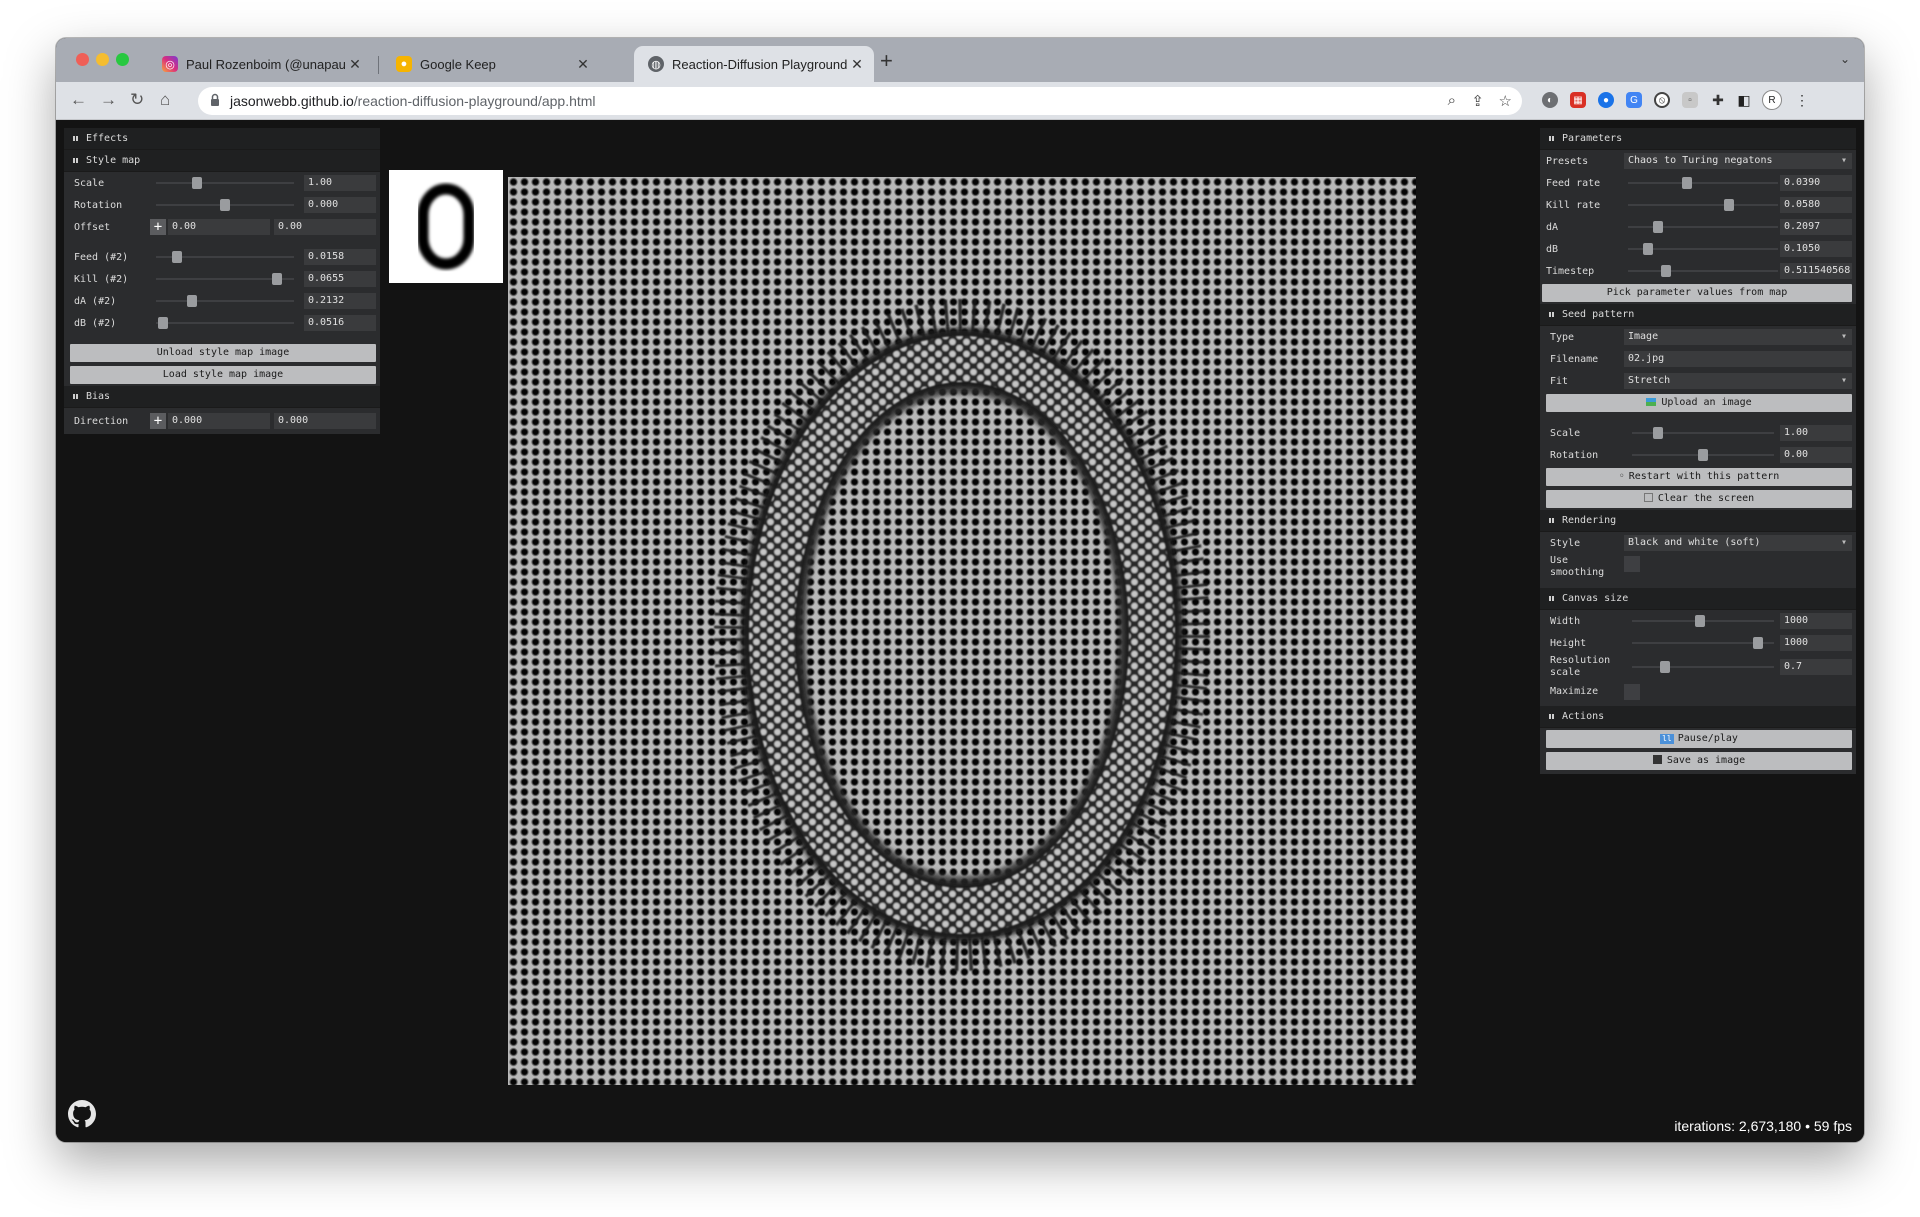 This screenshot has width=1920, height=1217. What do you see at coordinates (1699, 739) in the screenshot?
I see `pause-play-button: ll Pause/play` at bounding box center [1699, 739].